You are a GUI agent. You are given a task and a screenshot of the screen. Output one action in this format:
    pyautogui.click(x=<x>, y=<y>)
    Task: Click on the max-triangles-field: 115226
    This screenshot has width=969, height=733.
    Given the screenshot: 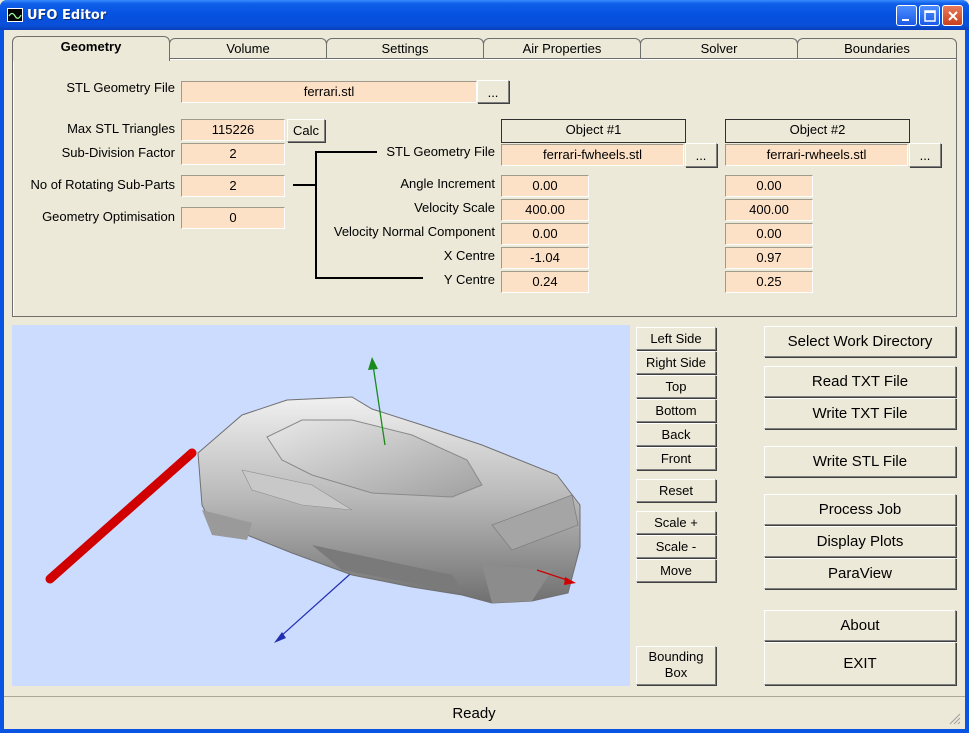 What is the action you would take?
    pyautogui.click(x=233, y=130)
    